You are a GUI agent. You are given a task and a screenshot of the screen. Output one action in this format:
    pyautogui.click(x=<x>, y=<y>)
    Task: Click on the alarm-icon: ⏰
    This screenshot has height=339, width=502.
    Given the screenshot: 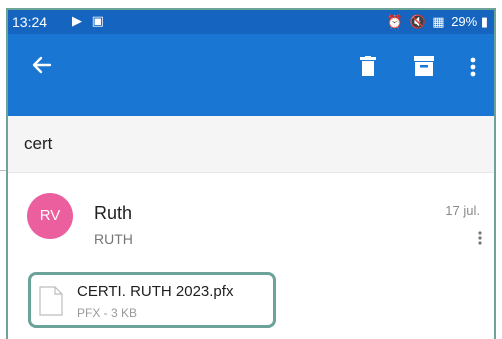 What is the action you would take?
    pyautogui.click(x=394, y=21)
    